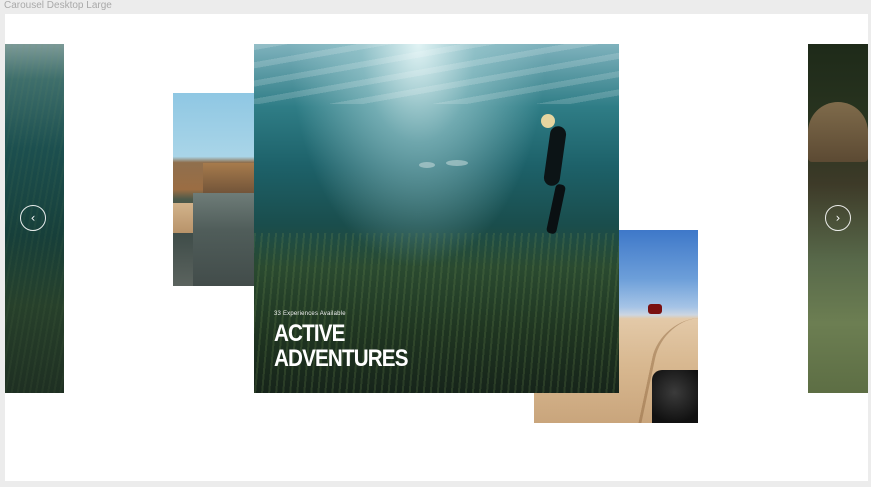  I want to click on slide-far-right-hut, so click(838, 132).